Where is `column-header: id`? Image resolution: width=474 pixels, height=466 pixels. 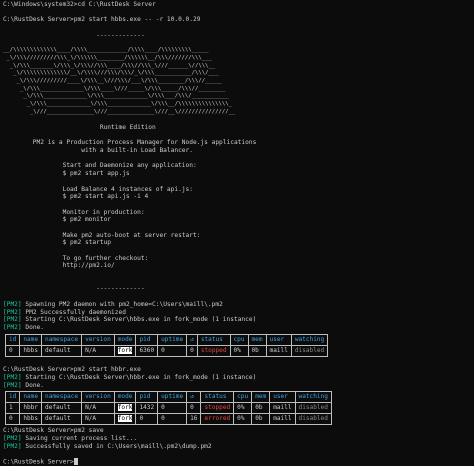 column-header: id is located at coordinates (12, 397).